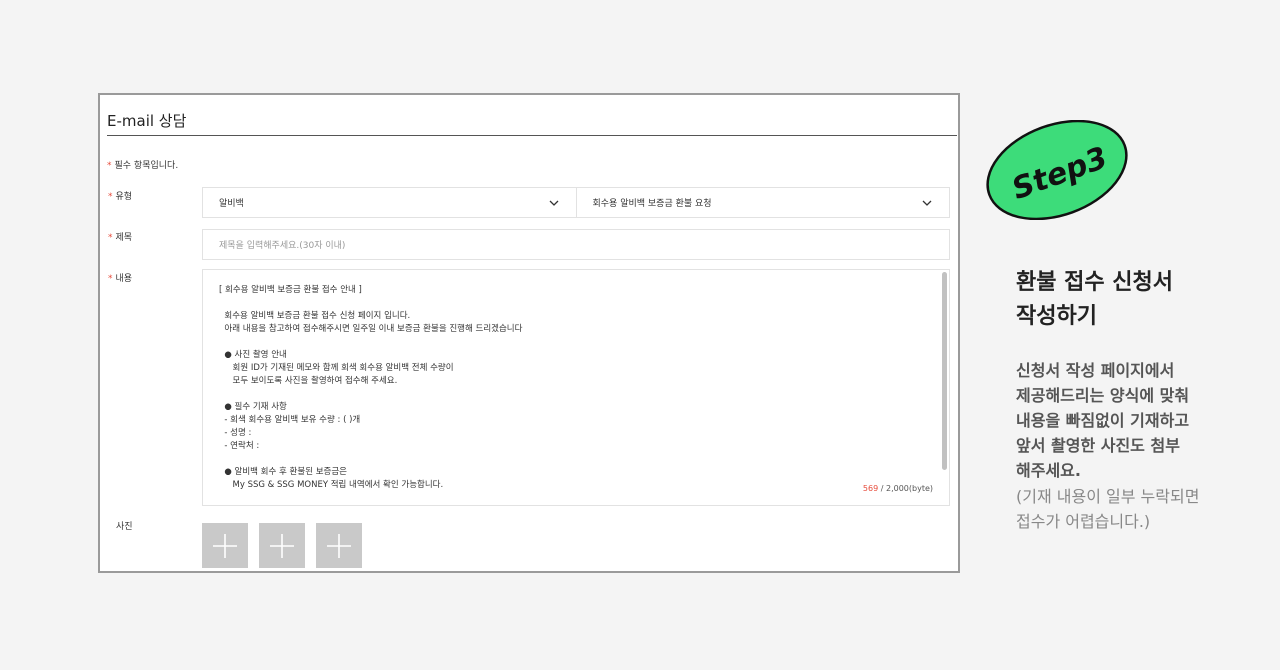  Describe the element at coordinates (870, 488) in the screenshot. I see `byte-current: 569` at that location.